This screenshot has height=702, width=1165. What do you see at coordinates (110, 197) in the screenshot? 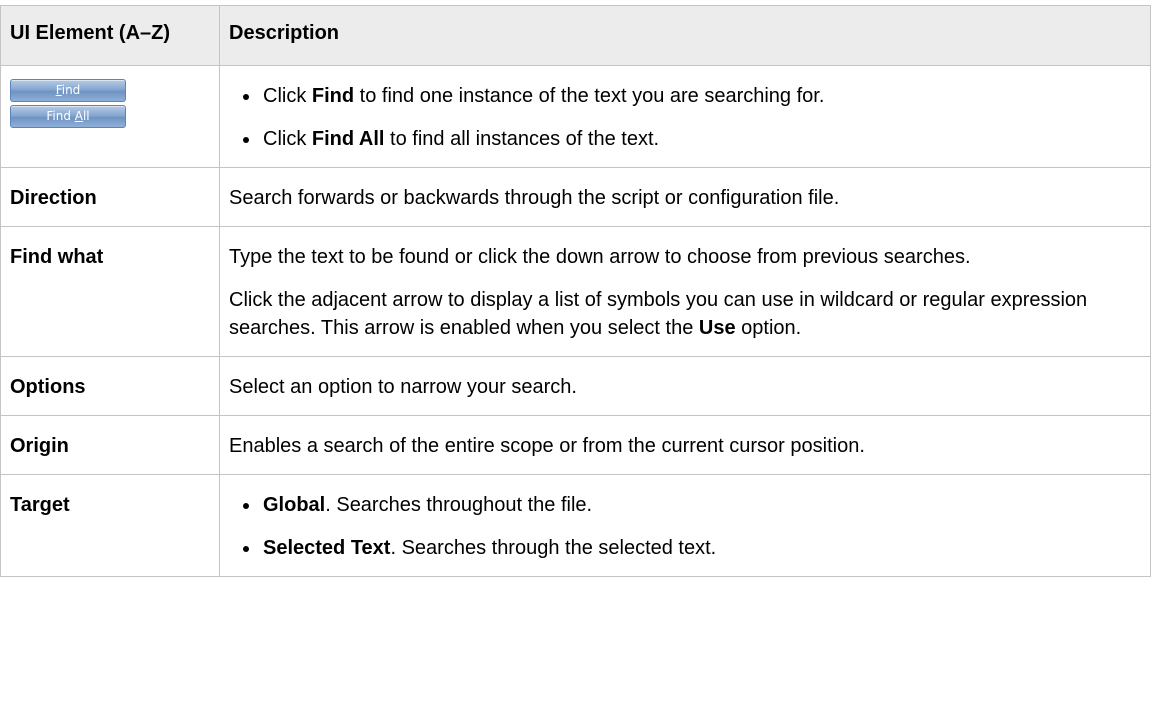
I see `element-name-direction: Direction` at bounding box center [110, 197].